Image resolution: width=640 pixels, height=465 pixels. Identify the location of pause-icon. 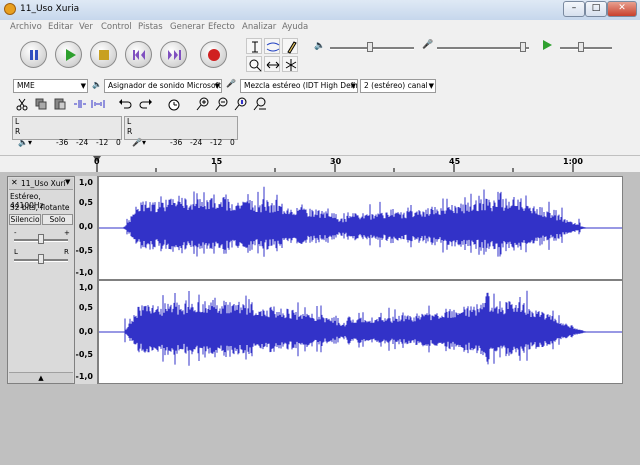
(34, 55).